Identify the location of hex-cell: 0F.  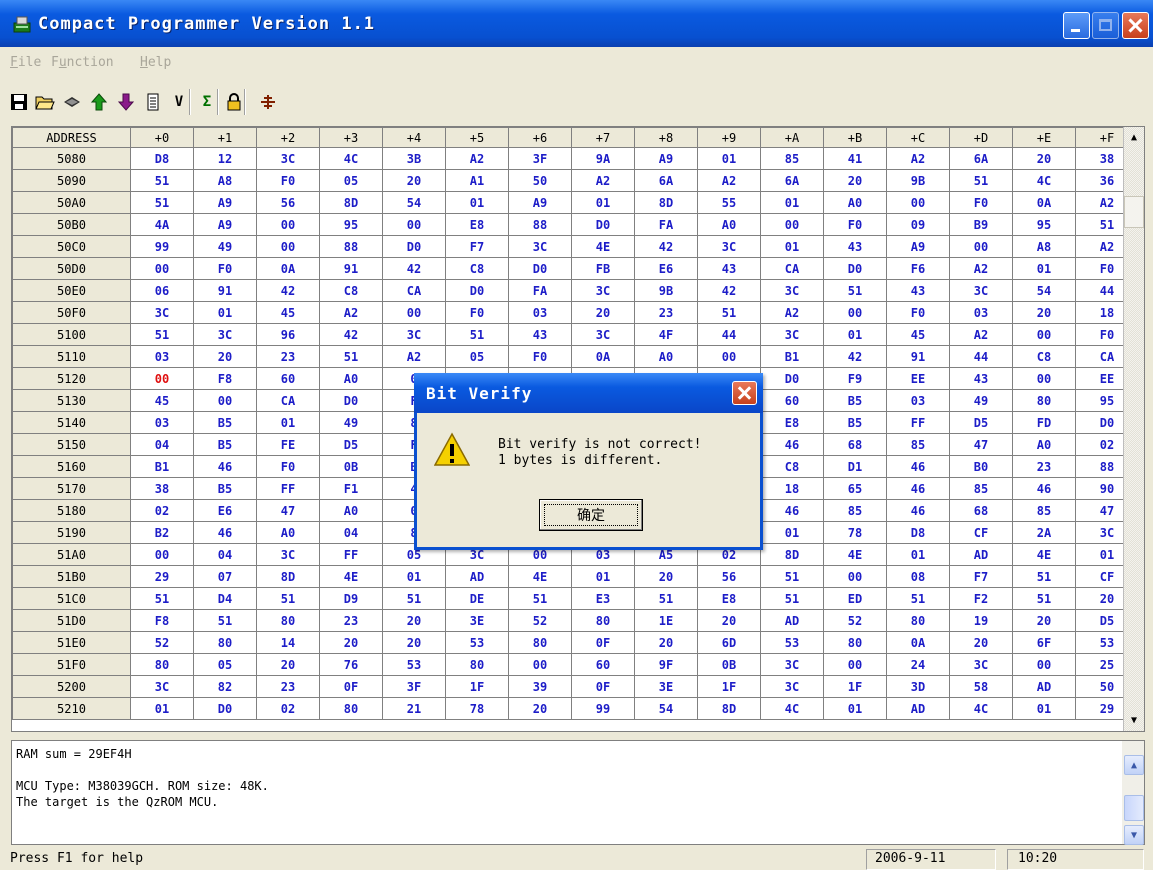
(603, 642).